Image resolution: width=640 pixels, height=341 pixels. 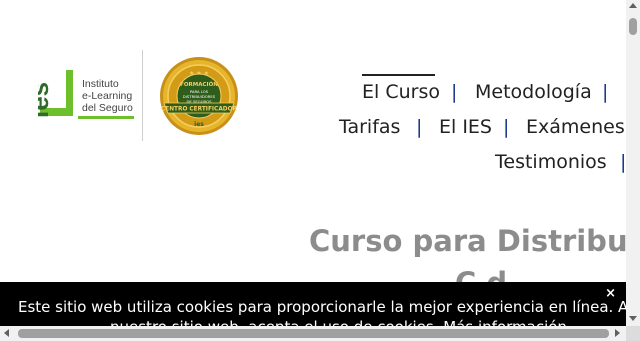 What do you see at coordinates (467, 241) in the screenshot?
I see `page-title: Curso para Distribuid` at bounding box center [467, 241].